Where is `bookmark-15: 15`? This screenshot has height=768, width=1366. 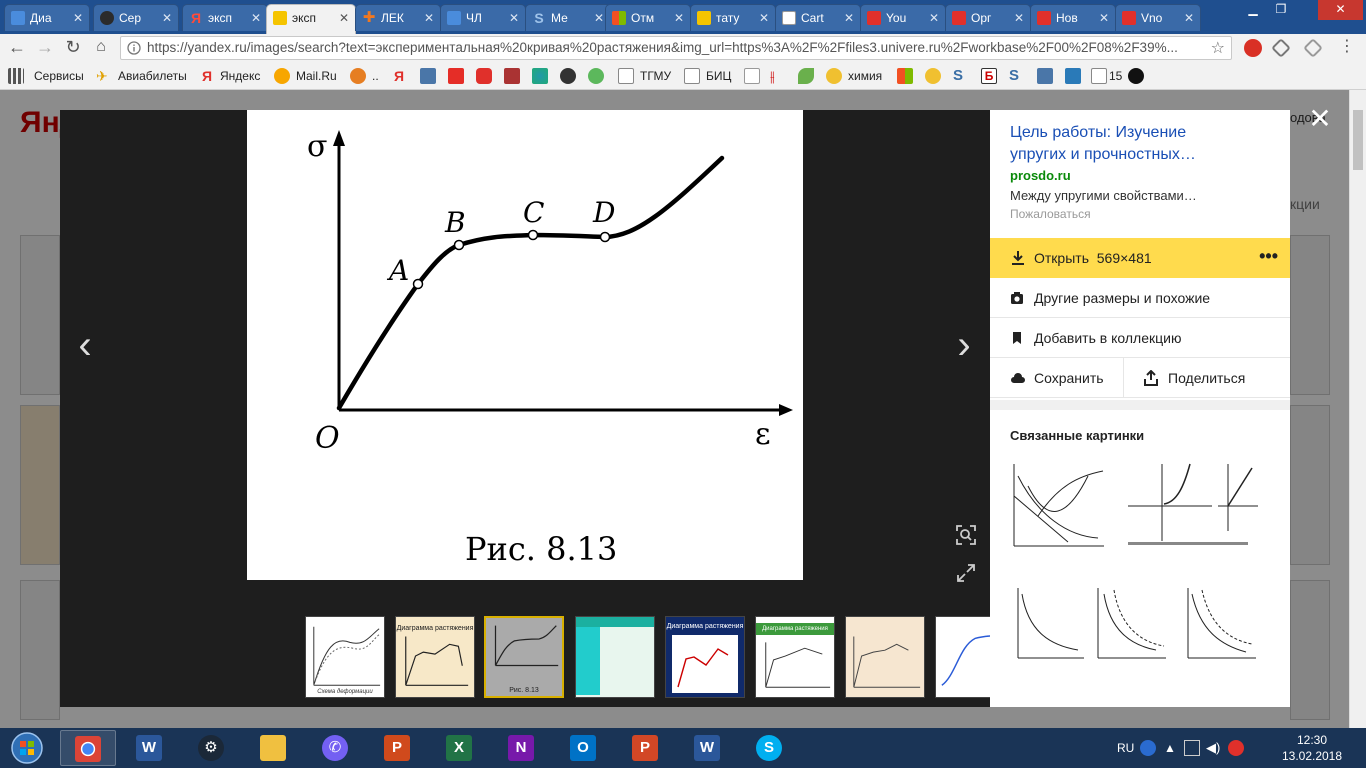 bookmark-15: 15 is located at coordinates (1106, 76).